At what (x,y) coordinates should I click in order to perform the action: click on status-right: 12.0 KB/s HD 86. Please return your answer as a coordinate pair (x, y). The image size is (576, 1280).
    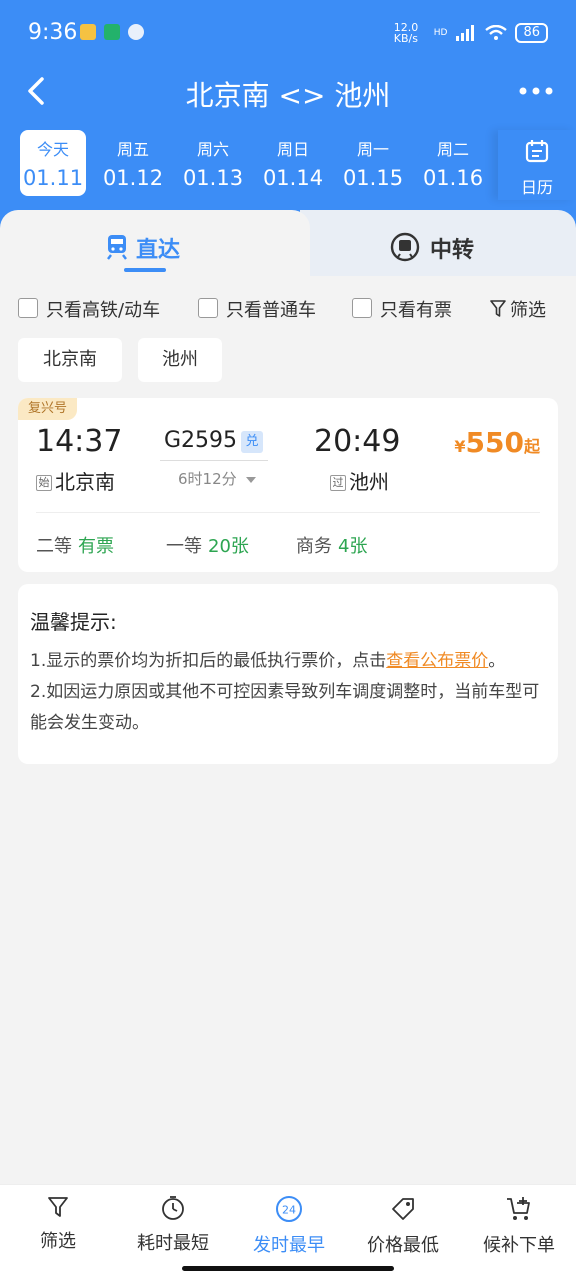
    Looking at the image, I should click on (471, 33).